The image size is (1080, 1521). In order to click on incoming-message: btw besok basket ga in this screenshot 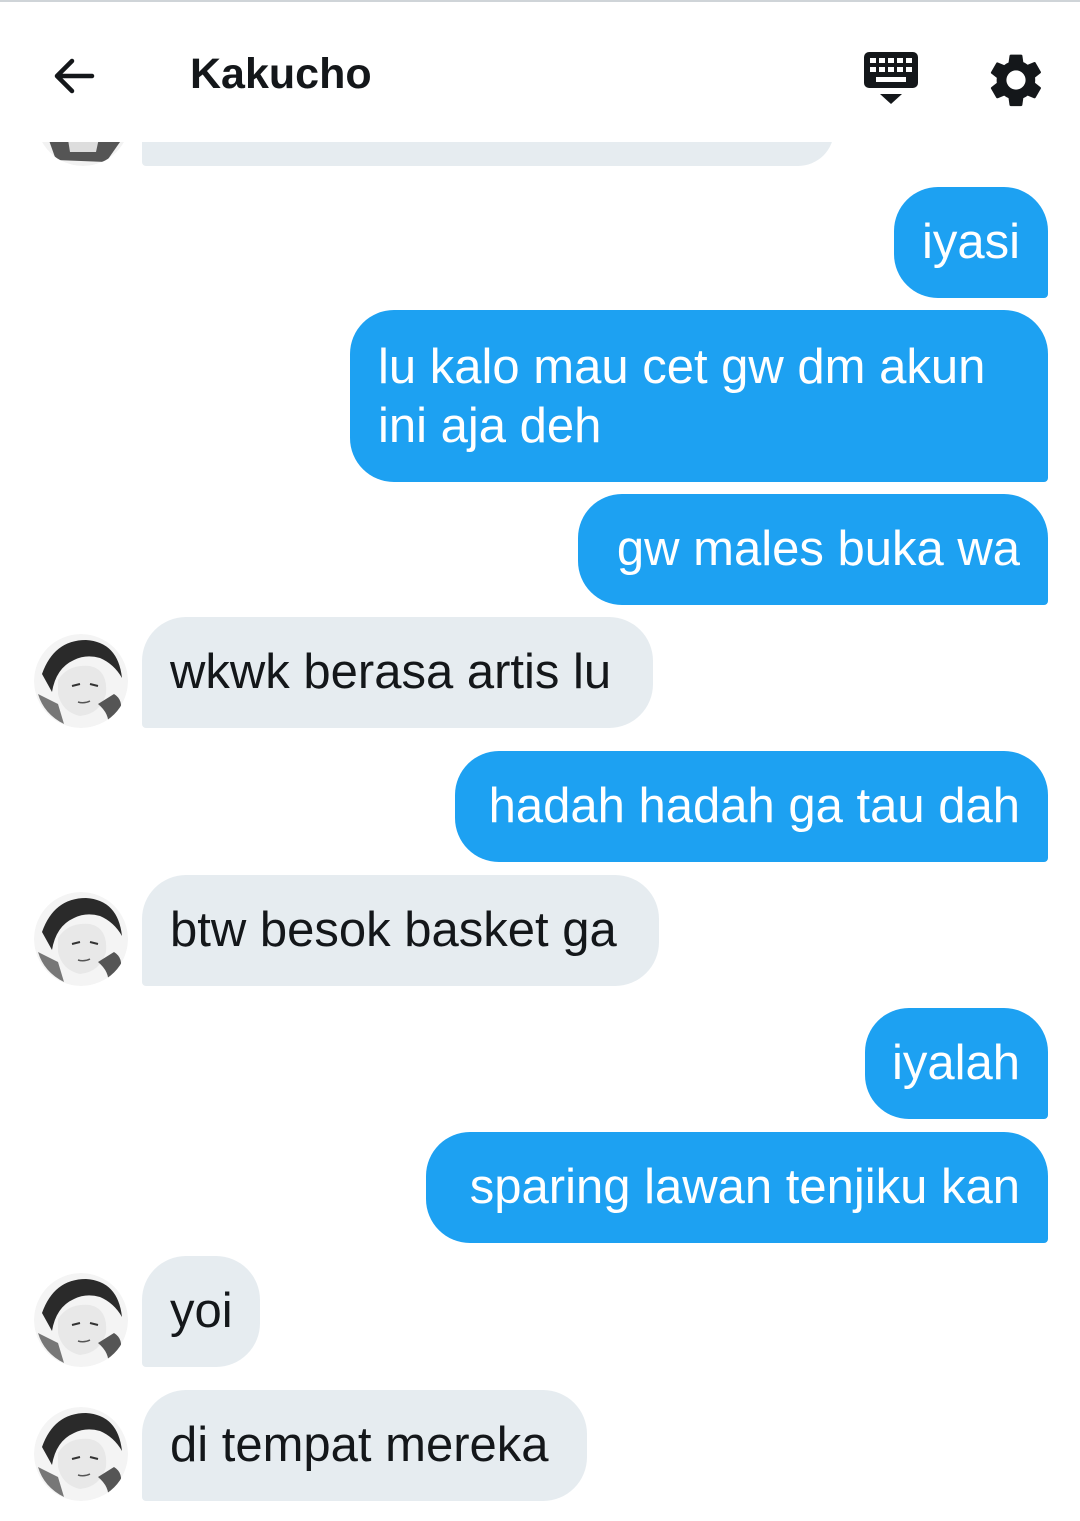, I will do `click(400, 930)`.